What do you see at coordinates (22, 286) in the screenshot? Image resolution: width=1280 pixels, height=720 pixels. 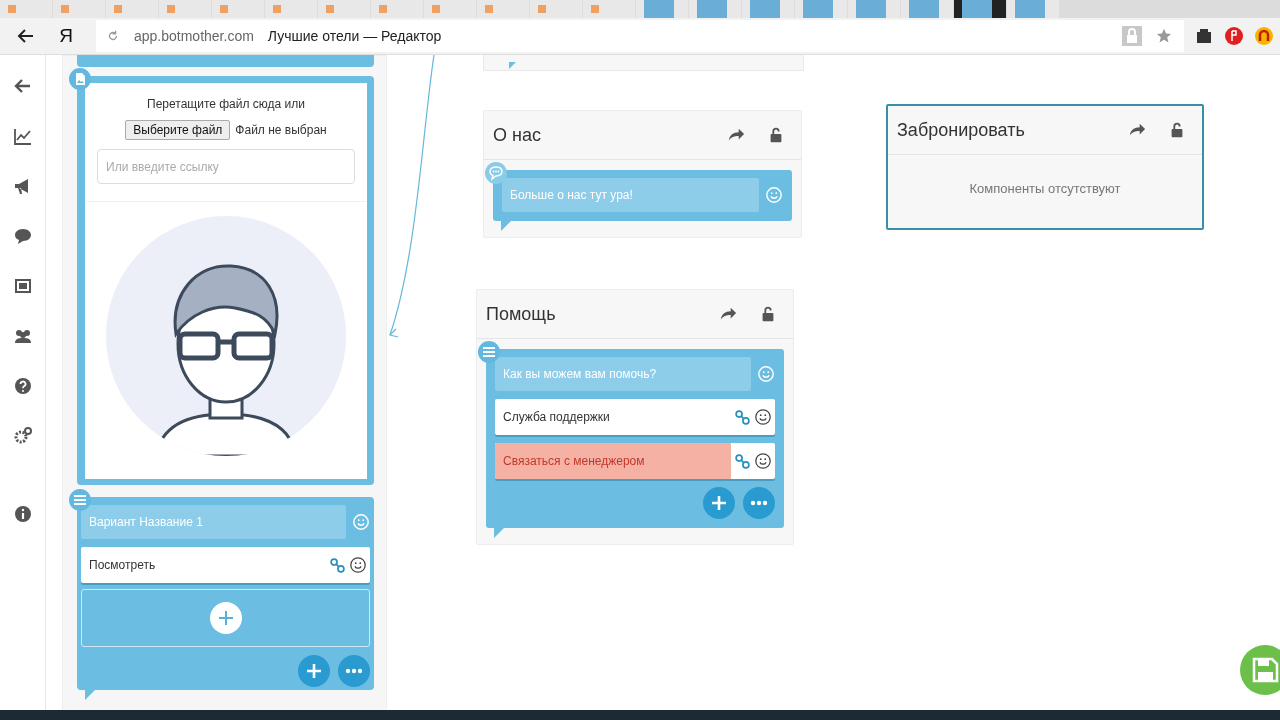 I see `frame-icon` at bounding box center [22, 286].